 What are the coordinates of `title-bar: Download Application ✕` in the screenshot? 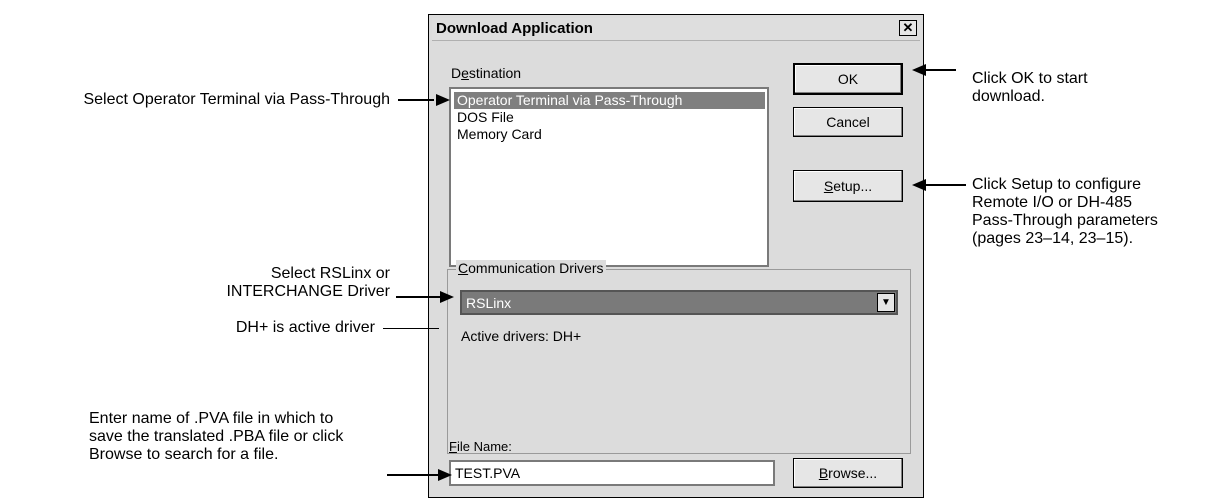 It's located at (676, 29).